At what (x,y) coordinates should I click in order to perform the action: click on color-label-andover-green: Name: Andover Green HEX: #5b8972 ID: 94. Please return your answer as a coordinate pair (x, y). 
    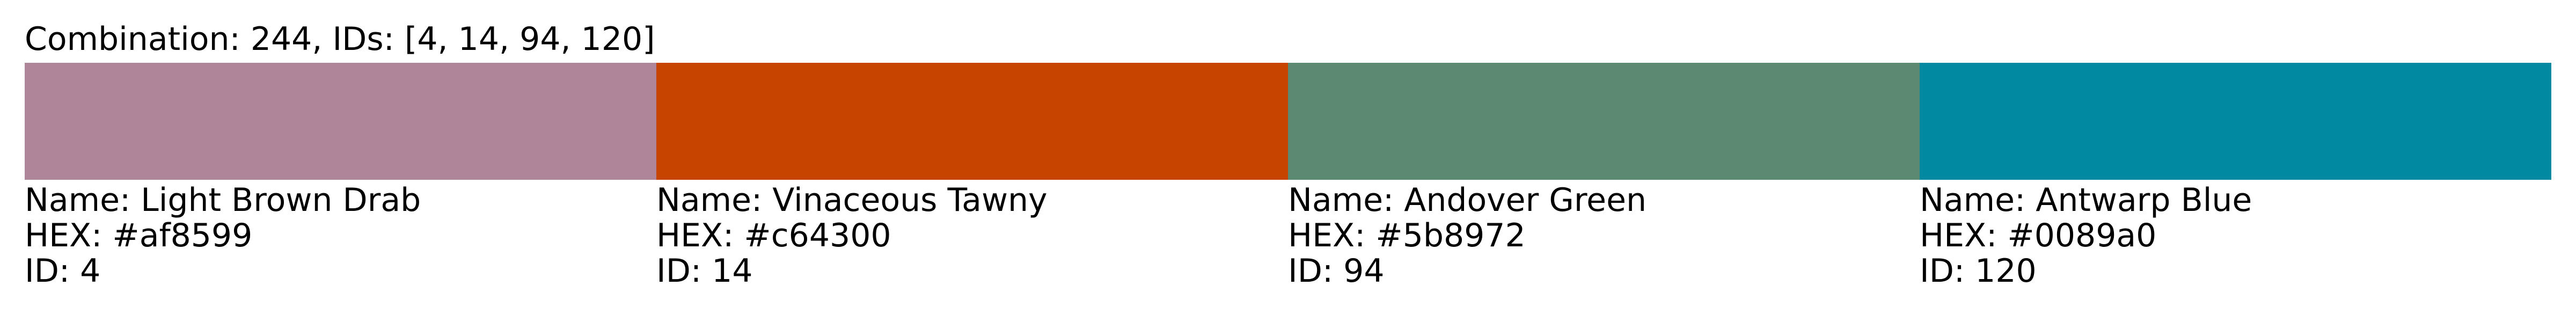
    Looking at the image, I should click on (1604, 235).